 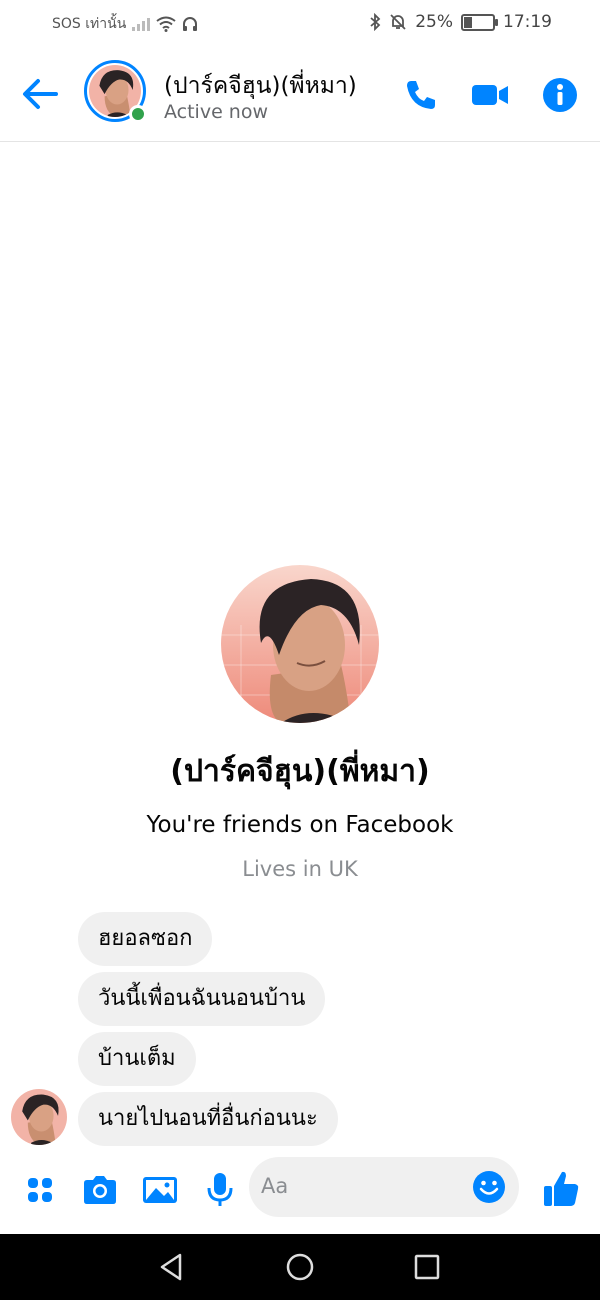 I want to click on message-row: นายไปนอนที่อื่นก่อนนะ, so click(x=208, y=1122).